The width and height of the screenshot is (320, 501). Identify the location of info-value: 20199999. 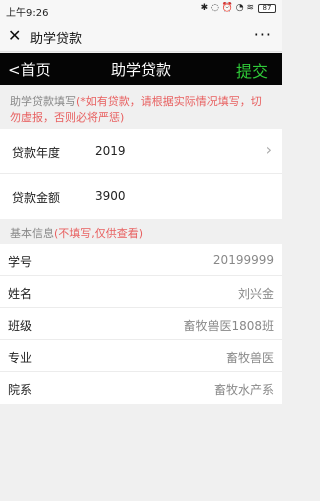
(243, 260).